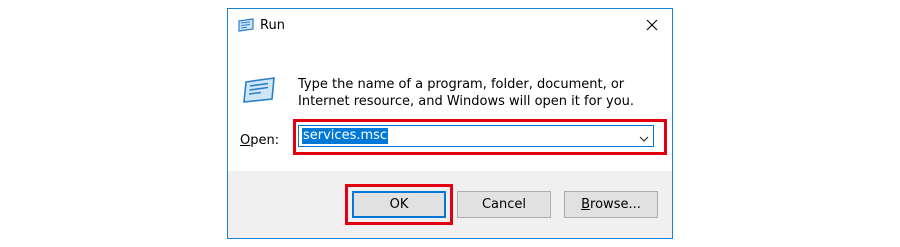 This screenshot has width=900, height=247. Describe the element at coordinates (644, 136) in the screenshot. I see `chevron-down-icon` at that location.